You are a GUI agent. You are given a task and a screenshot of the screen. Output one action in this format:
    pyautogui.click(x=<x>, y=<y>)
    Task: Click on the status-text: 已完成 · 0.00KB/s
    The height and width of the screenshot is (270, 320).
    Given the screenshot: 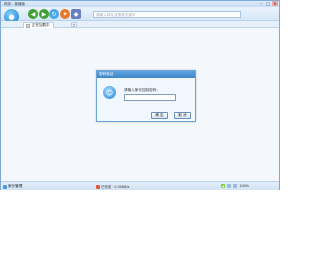 What is the action you would take?
    pyautogui.click(x=112, y=186)
    